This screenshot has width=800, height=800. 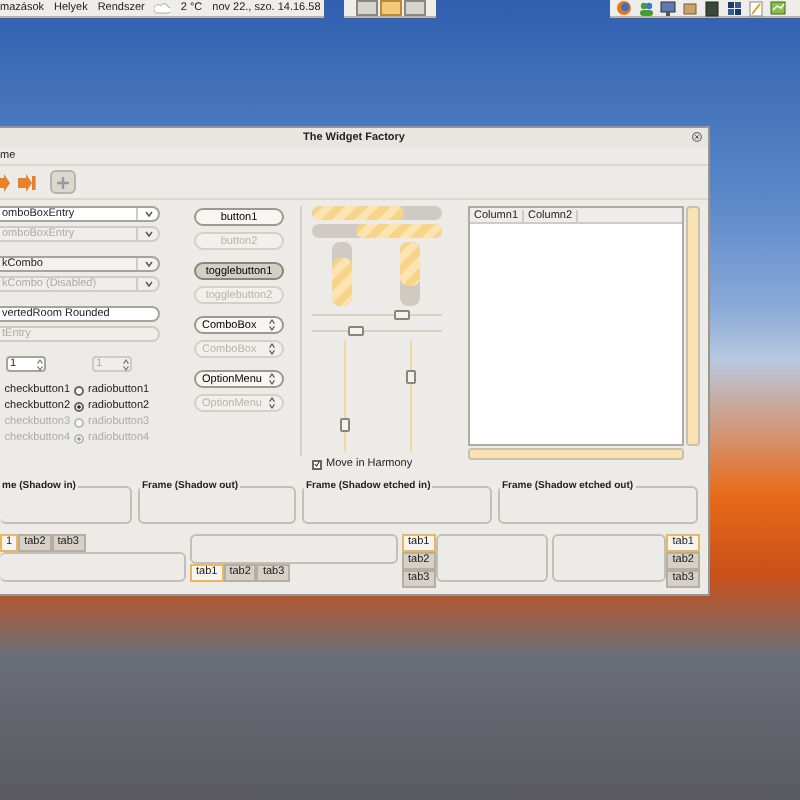 What do you see at coordinates (712, 8) in the screenshot?
I see `terminal-icon` at bounding box center [712, 8].